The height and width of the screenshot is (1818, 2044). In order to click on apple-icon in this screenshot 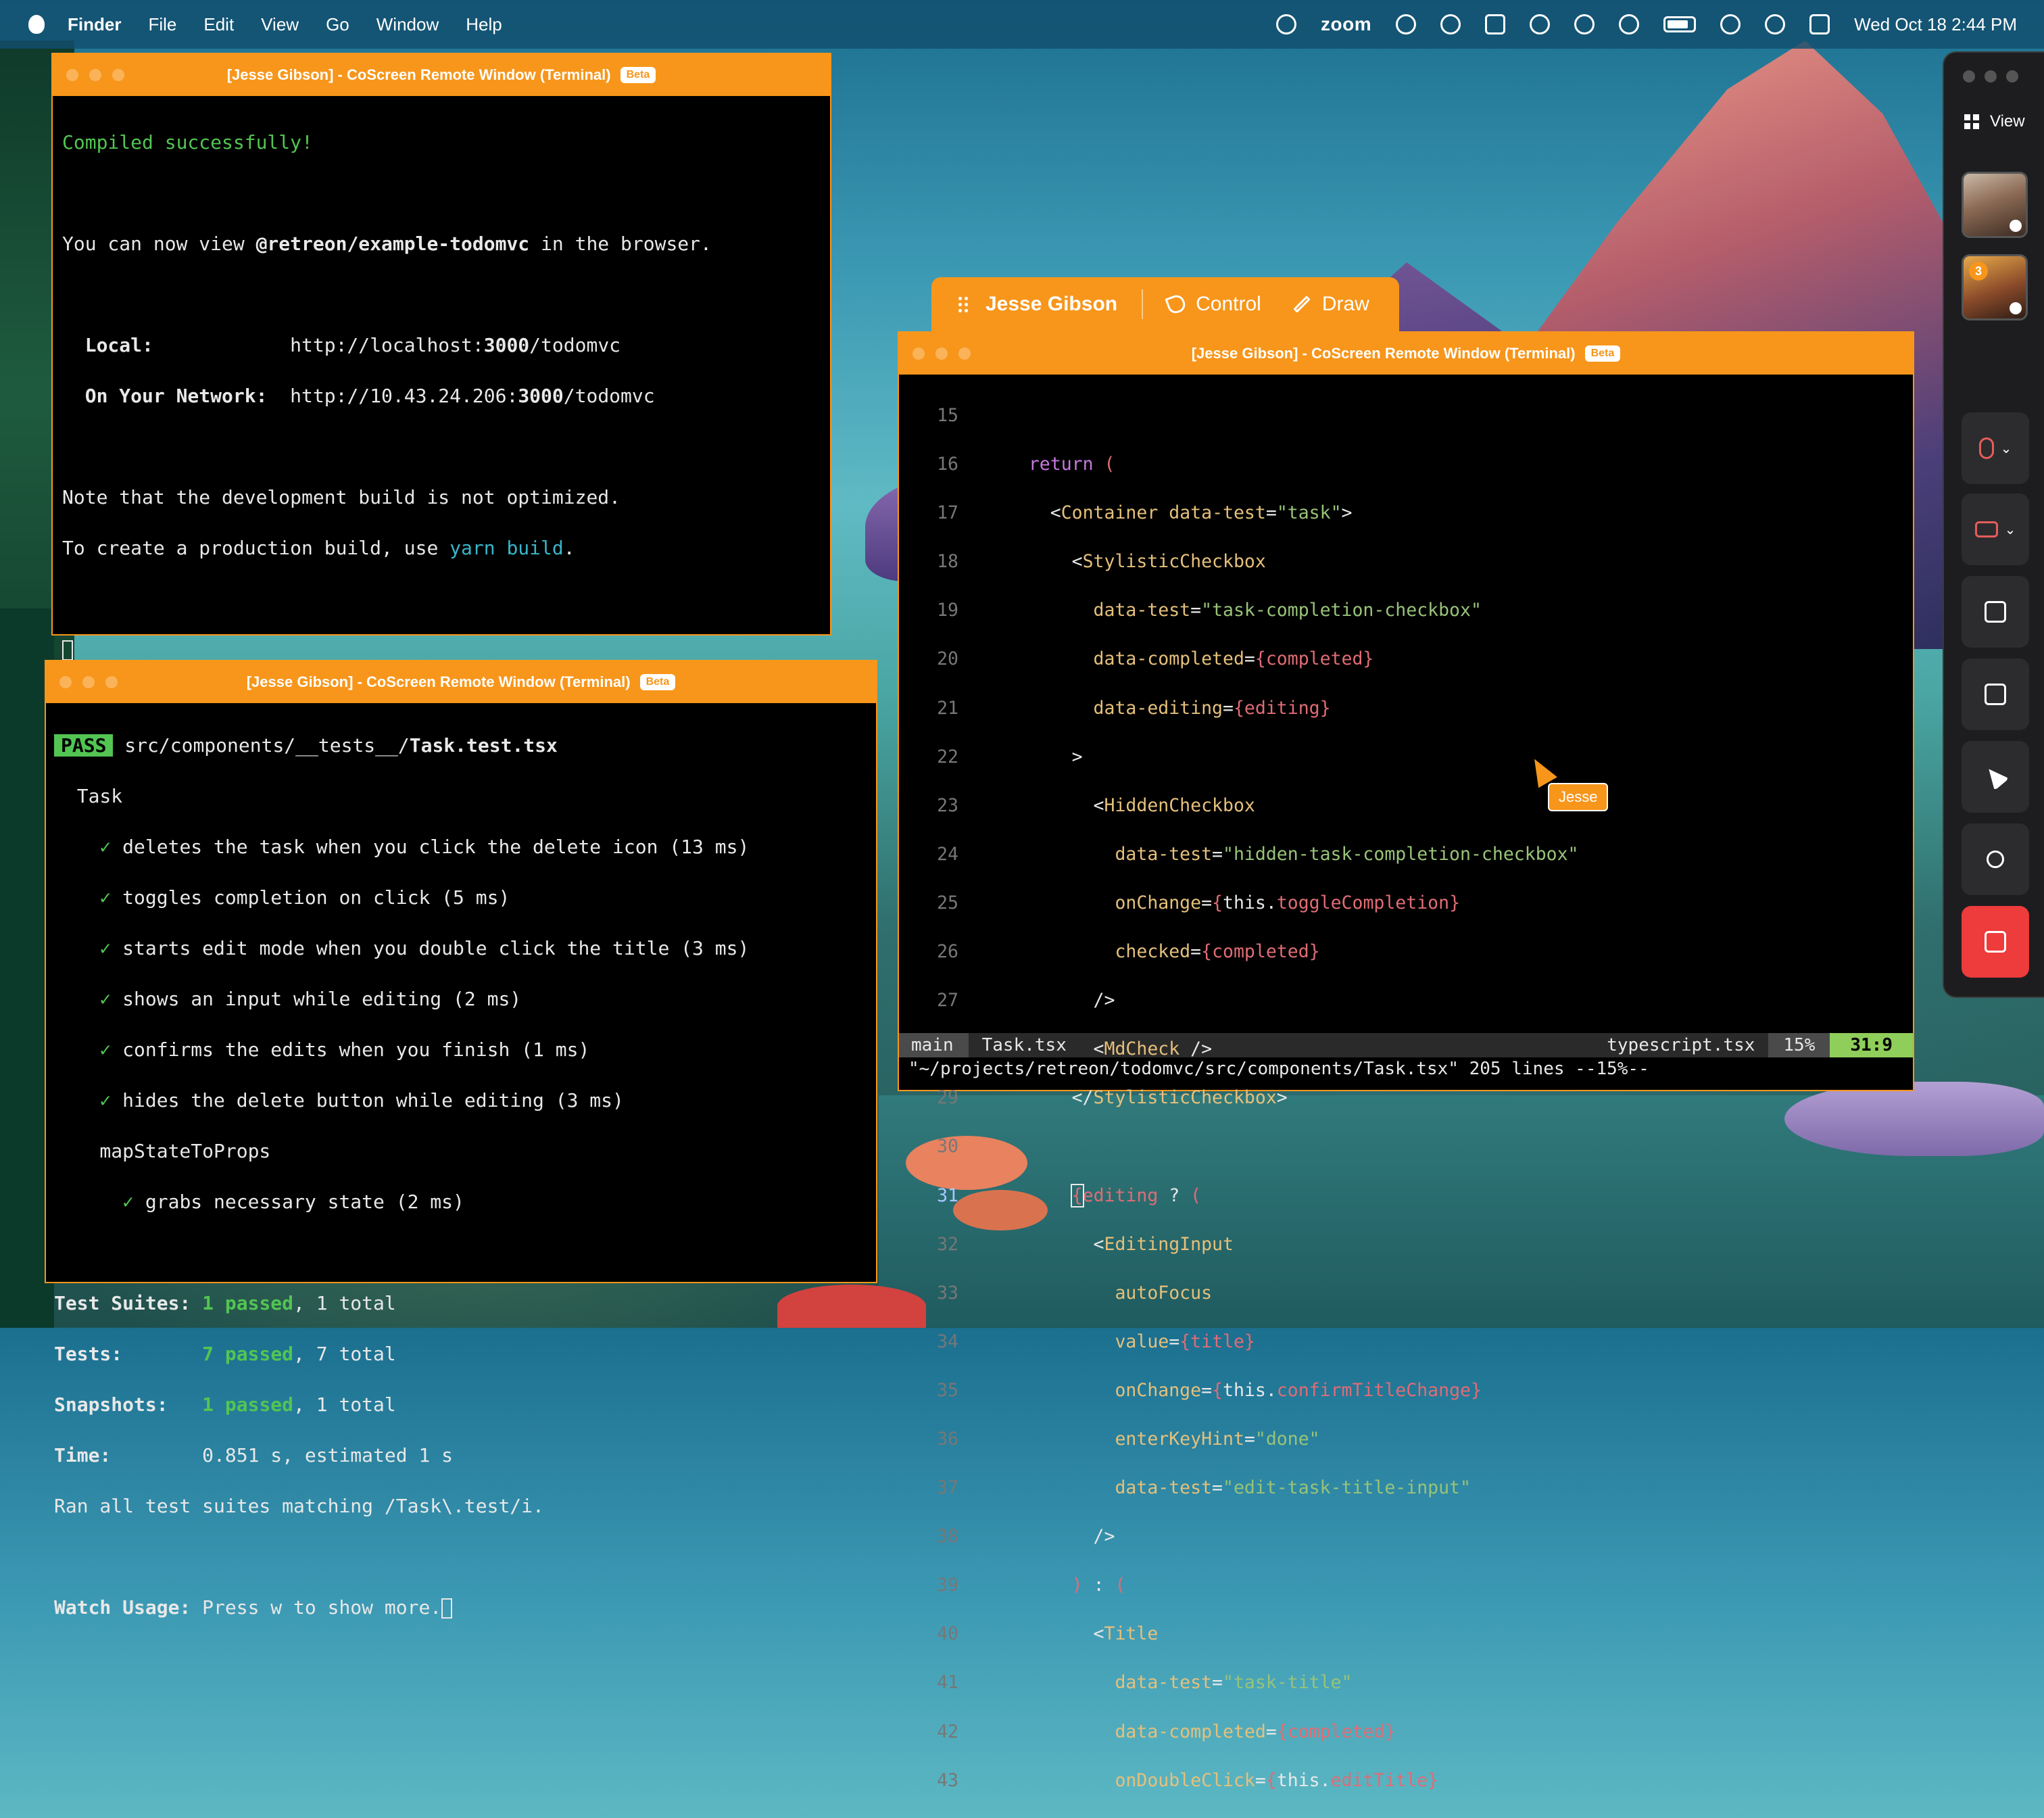, I will do `click(36, 24)`.